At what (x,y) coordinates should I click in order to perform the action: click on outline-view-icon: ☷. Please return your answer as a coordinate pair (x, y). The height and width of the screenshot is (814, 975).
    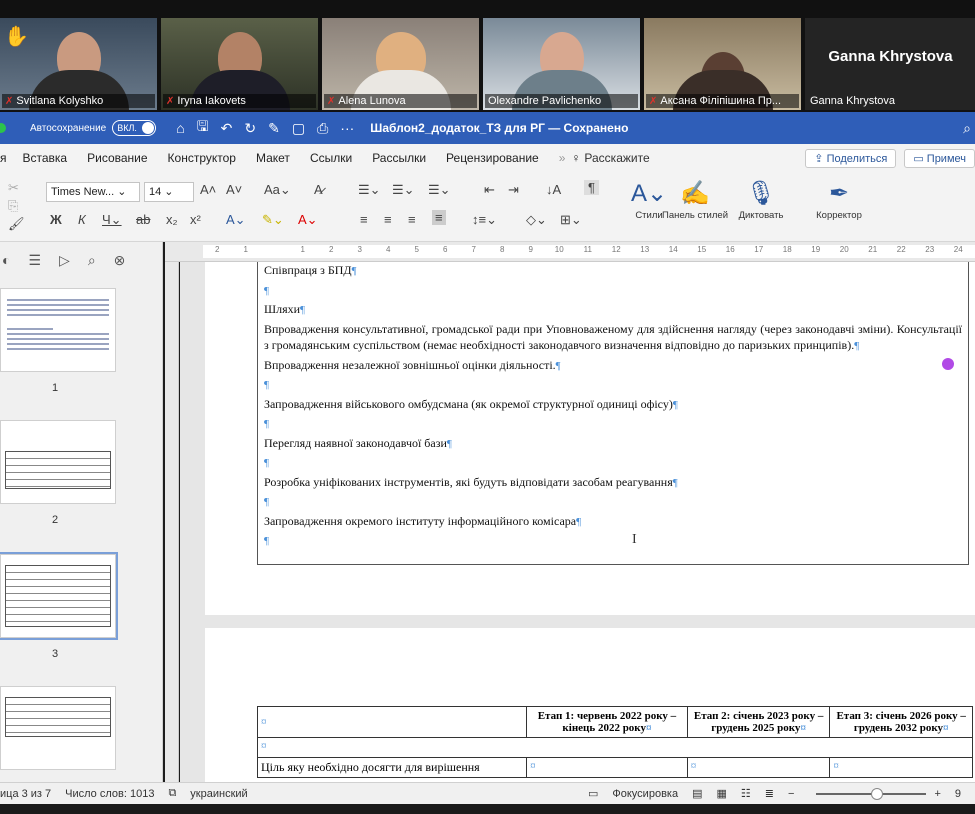
    Looking at the image, I should click on (746, 793).